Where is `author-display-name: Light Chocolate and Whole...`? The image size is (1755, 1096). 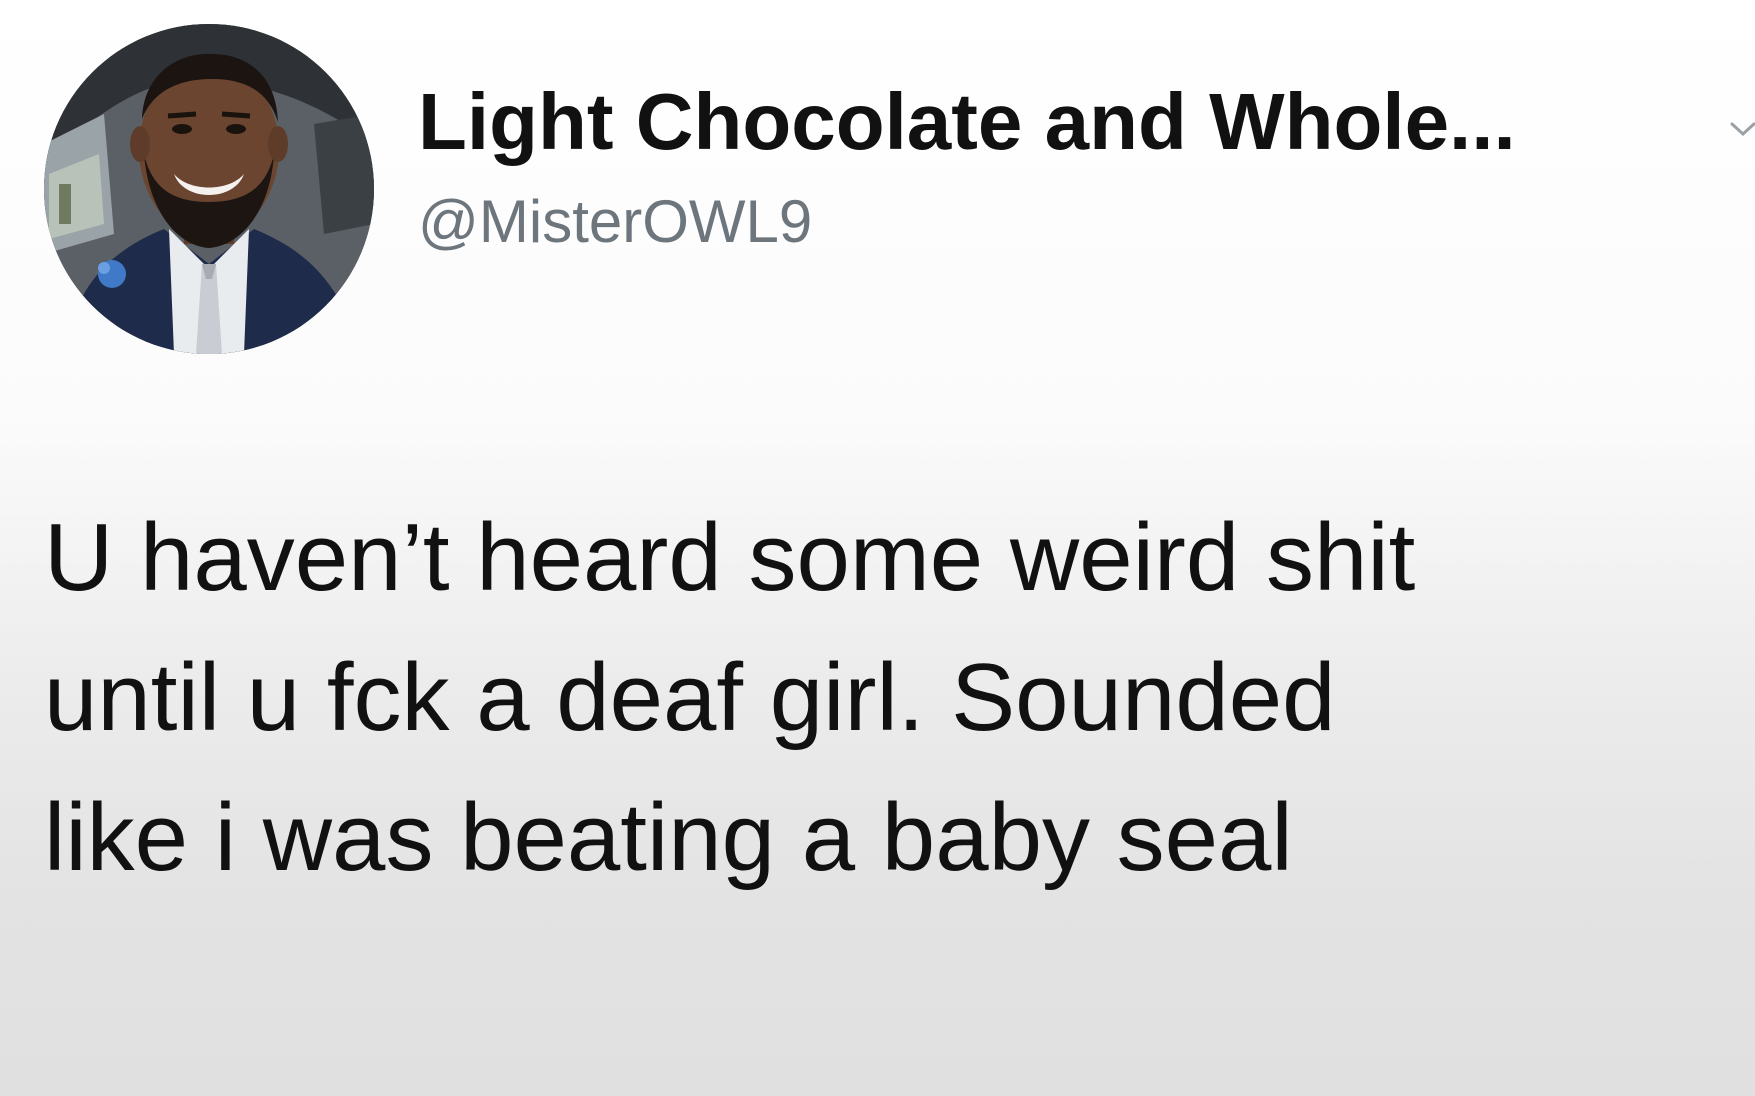
author-display-name: Light Chocolate and Whole... is located at coordinates (1078, 122).